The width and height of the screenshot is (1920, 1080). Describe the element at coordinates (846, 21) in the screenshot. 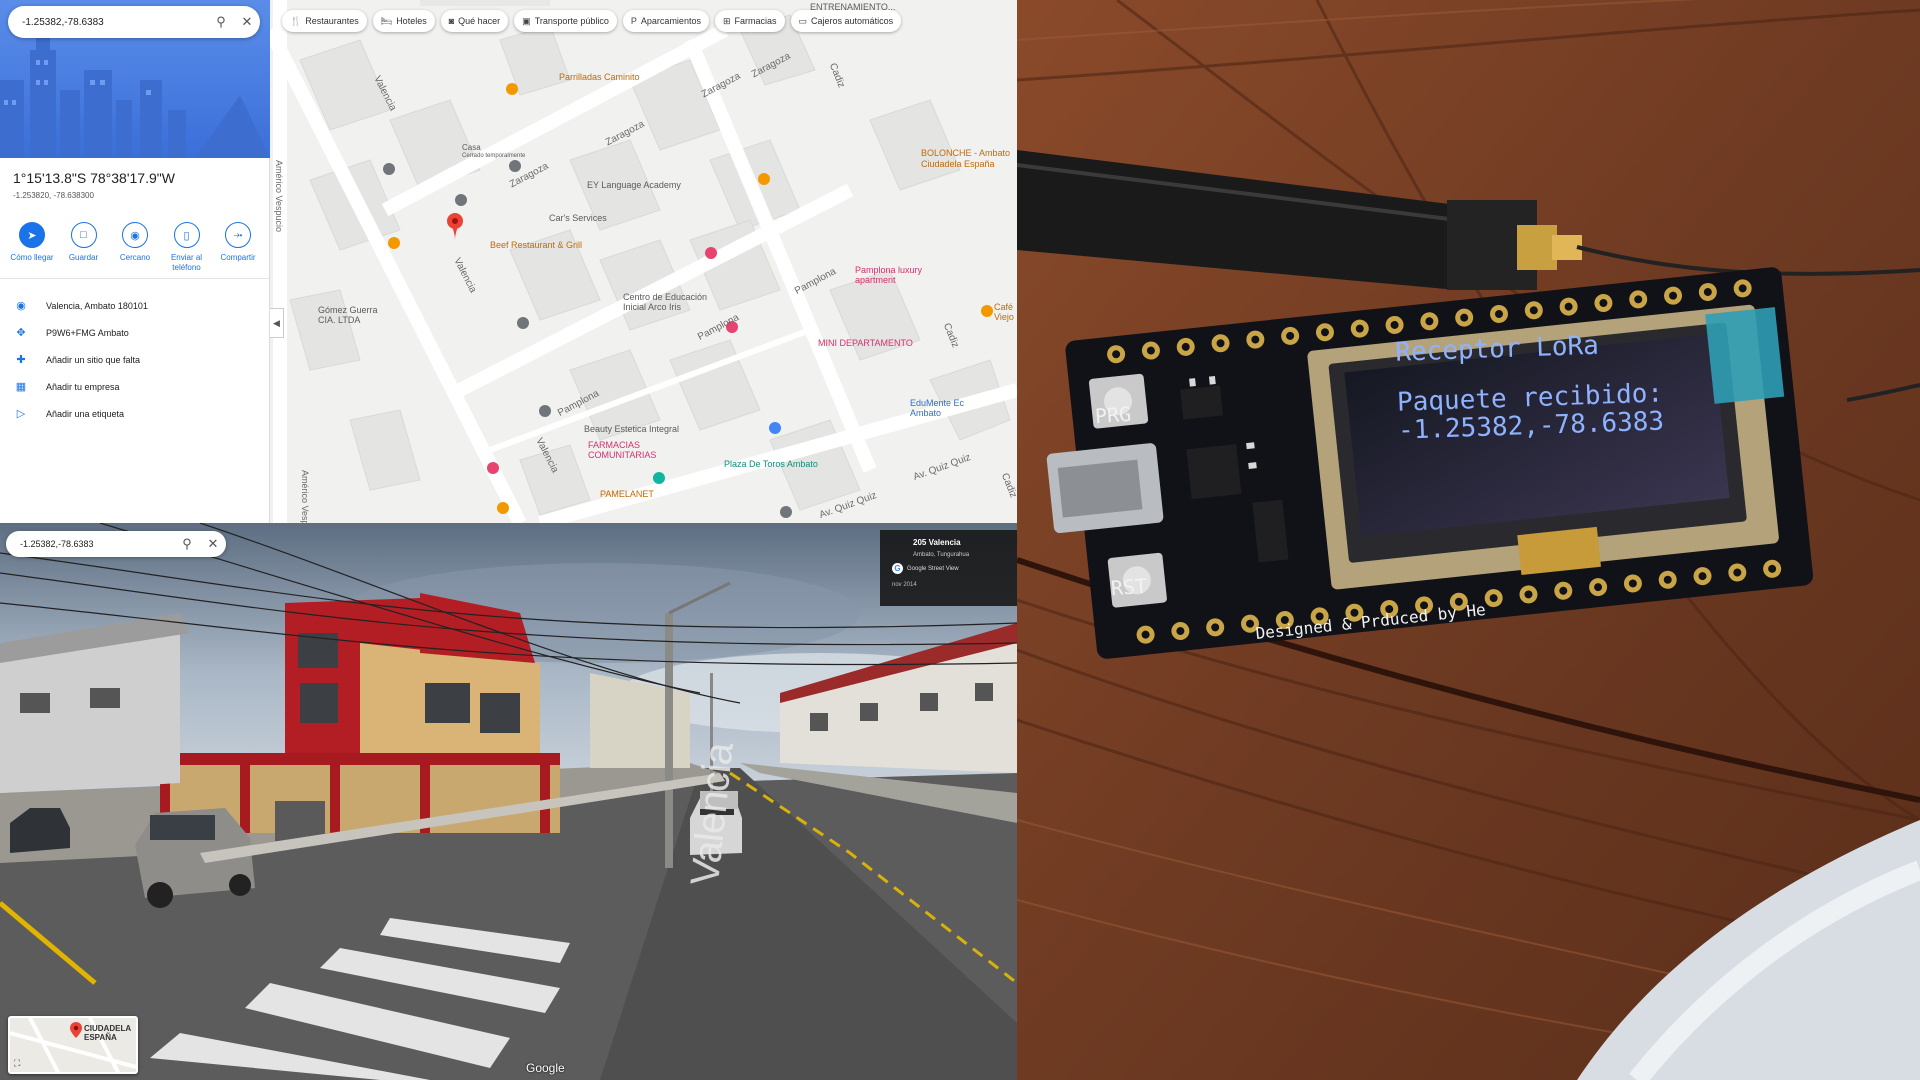

I see `chip-cajeros-automáticos: ▭ Cajeros automáticos` at that location.